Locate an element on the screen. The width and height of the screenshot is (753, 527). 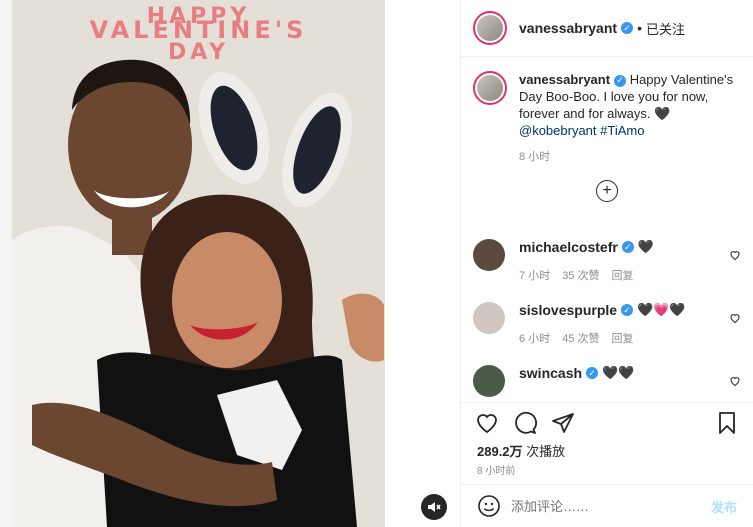
post-header: vanessabryant ✓ • 已关注 is located at coordinates (607, 28).